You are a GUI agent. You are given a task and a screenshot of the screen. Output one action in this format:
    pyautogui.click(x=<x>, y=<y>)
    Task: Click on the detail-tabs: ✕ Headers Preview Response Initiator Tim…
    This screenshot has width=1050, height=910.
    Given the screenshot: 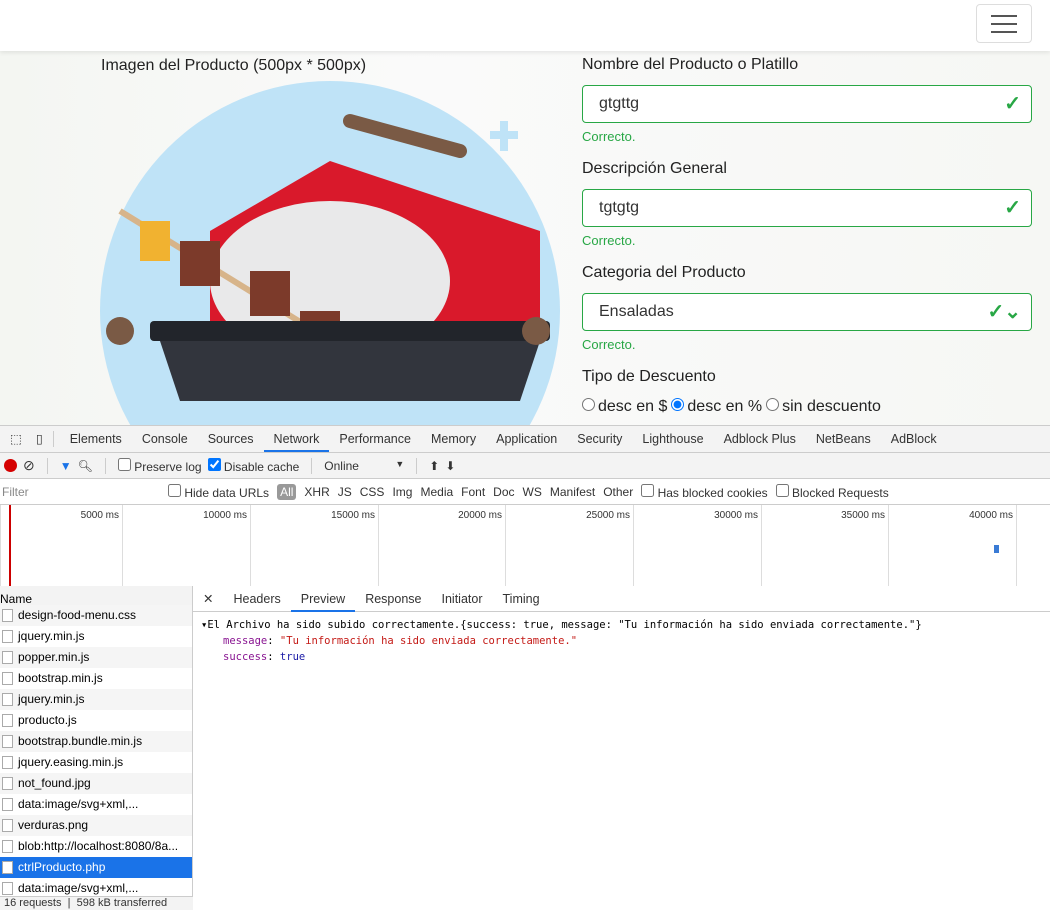 What is the action you would take?
    pyautogui.click(x=621, y=599)
    